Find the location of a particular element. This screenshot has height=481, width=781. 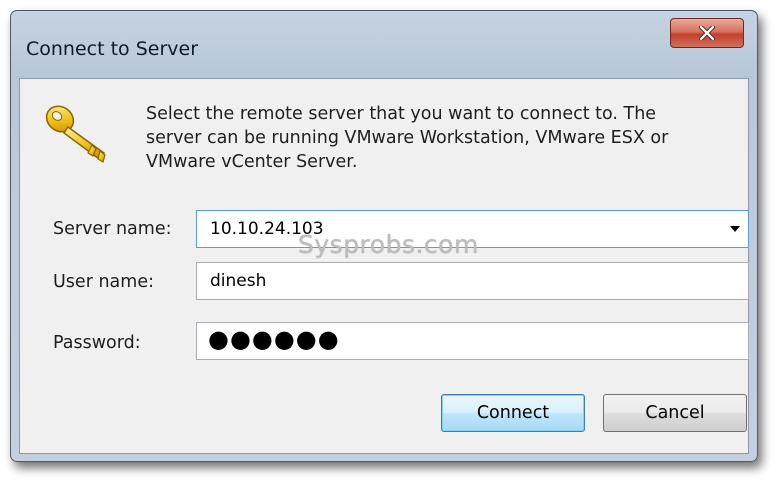

cancel-button: Cancel is located at coordinates (675, 413).